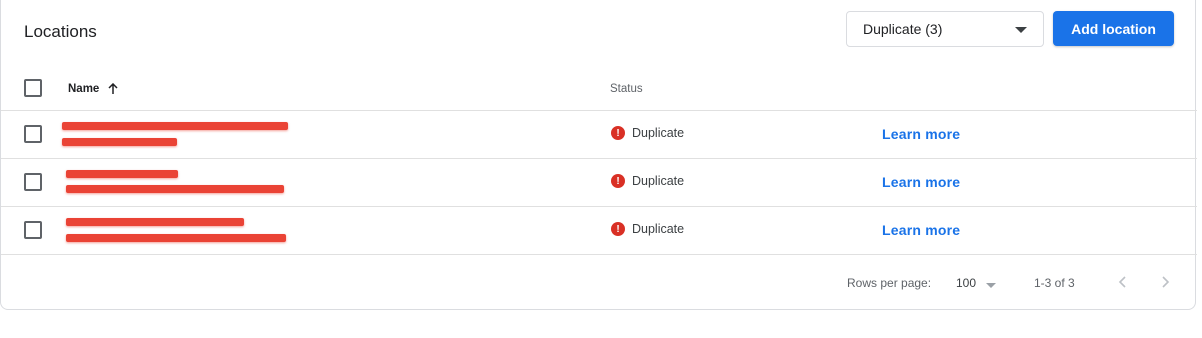  Describe the element at coordinates (1123, 282) in the screenshot. I see `chevron-left-icon` at that location.